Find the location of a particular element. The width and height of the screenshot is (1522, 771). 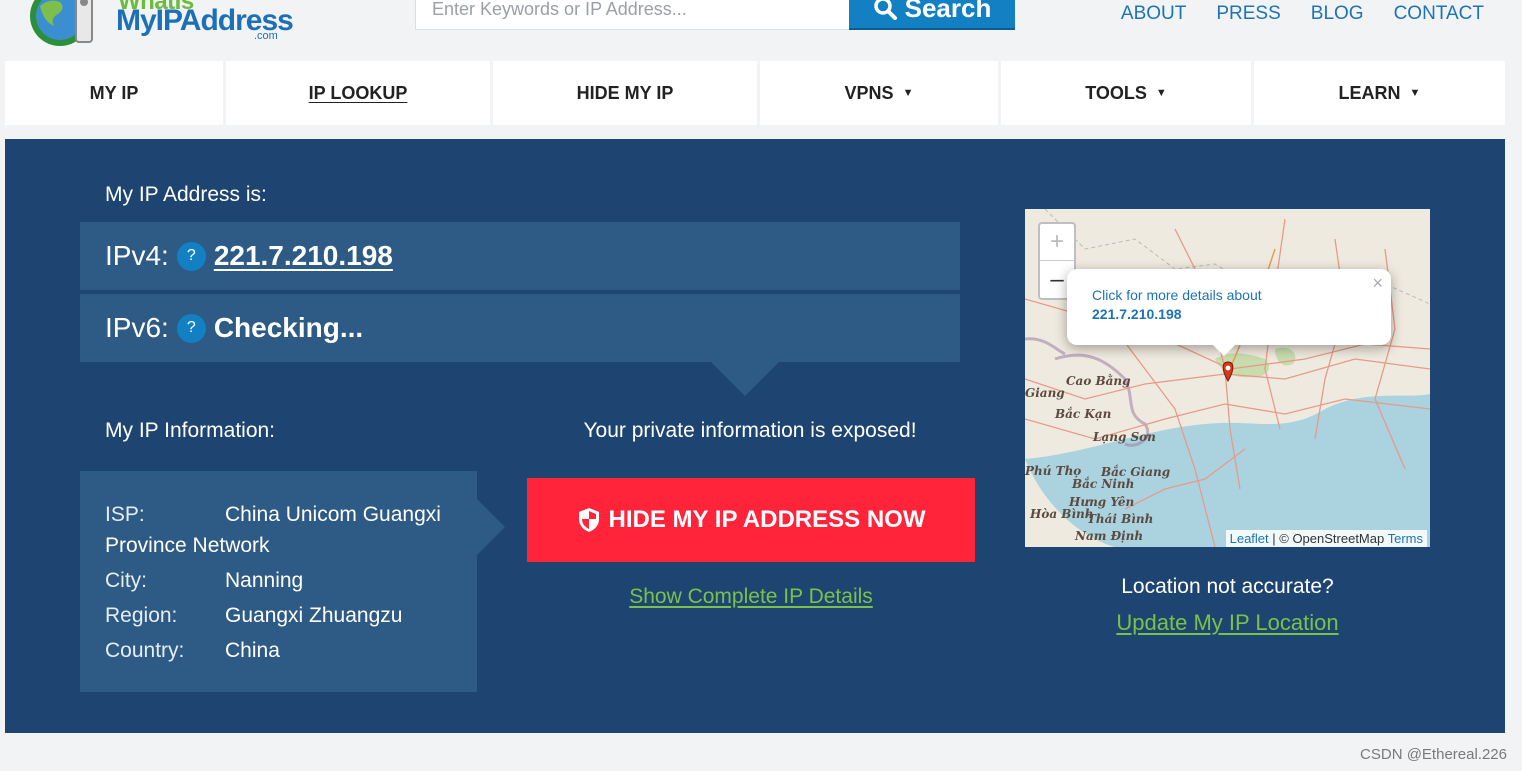

complete-details-link: Show Complete IP Details is located at coordinates (751, 597).